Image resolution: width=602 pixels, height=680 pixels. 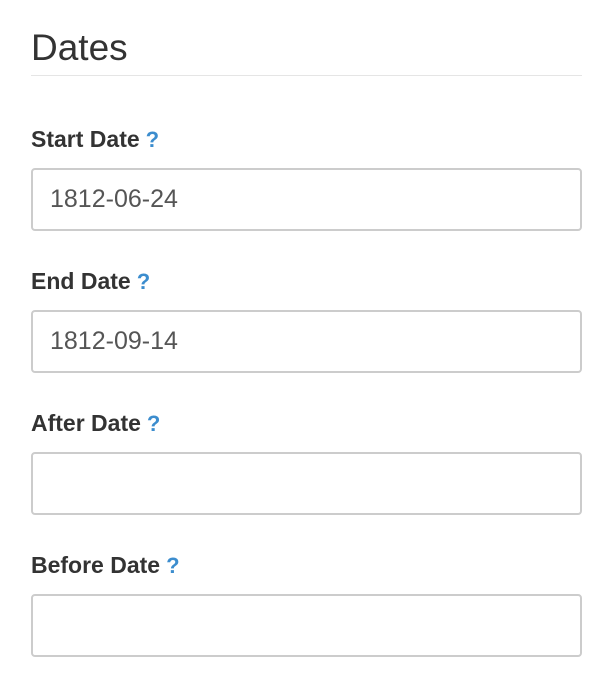 I want to click on end-date-label: End Date?, so click(x=306, y=281).